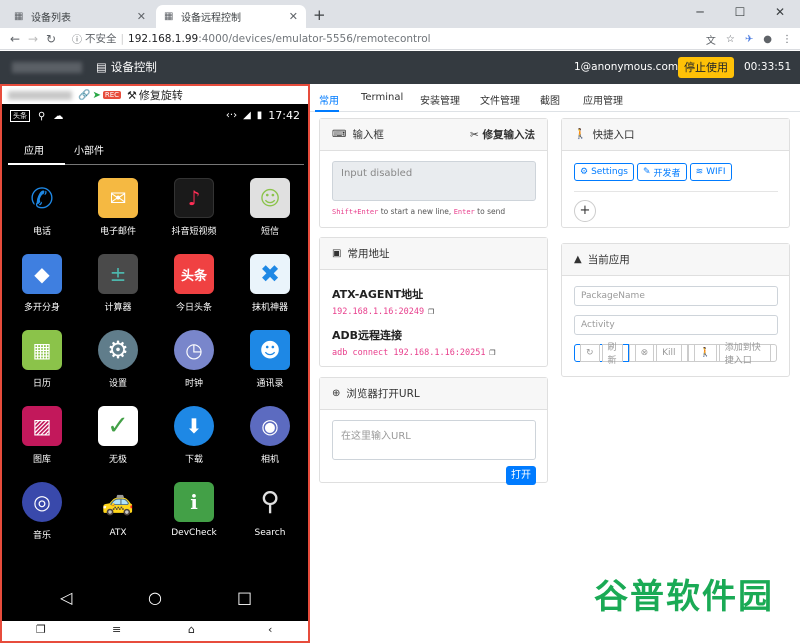 The image size is (800, 643). What do you see at coordinates (33, 39) in the screenshot?
I see `forward-icon: →` at bounding box center [33, 39].